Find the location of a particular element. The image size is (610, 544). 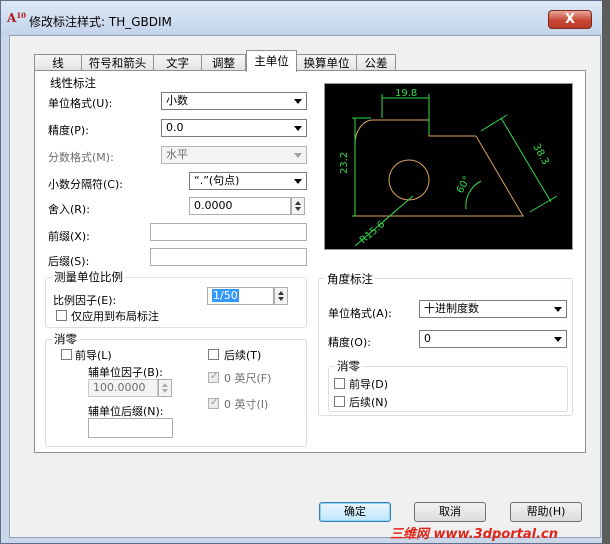

angular-precision-label: 精度(O): is located at coordinates (349, 342).